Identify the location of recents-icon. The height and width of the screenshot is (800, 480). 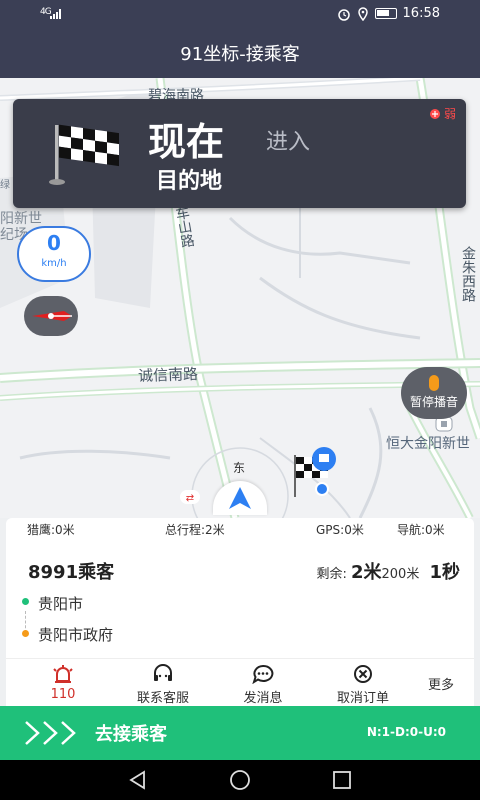
(342, 780).